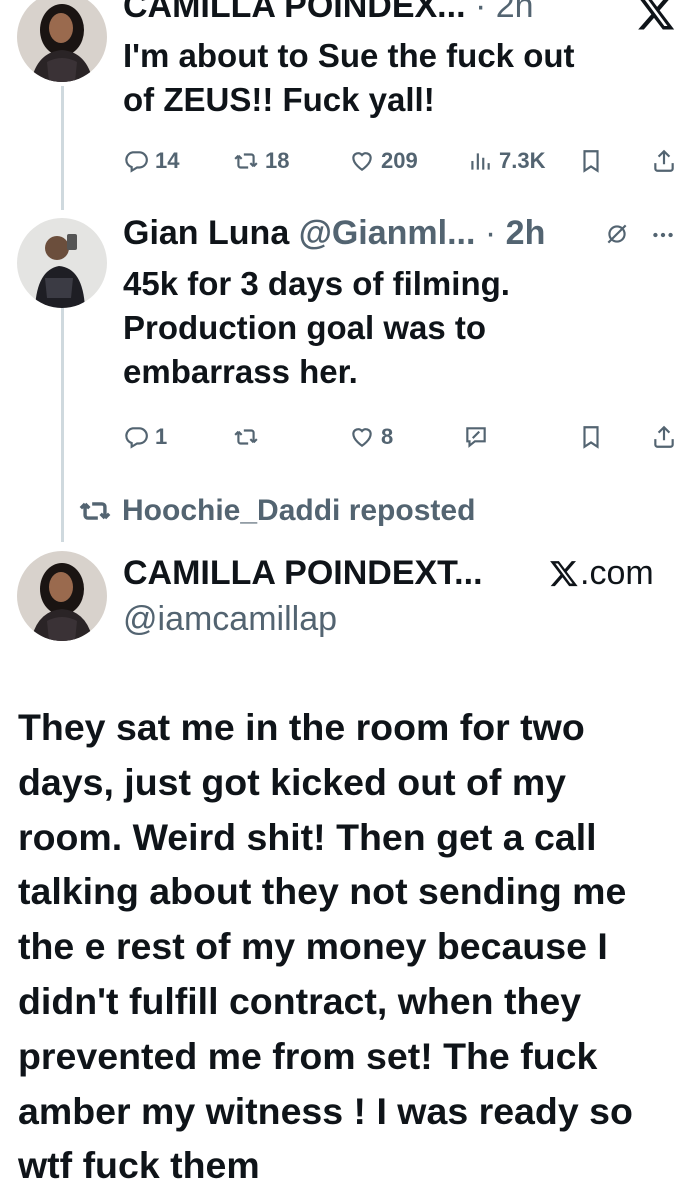 The image size is (698, 1199). I want to click on repost-button: 18, so click(261, 161).